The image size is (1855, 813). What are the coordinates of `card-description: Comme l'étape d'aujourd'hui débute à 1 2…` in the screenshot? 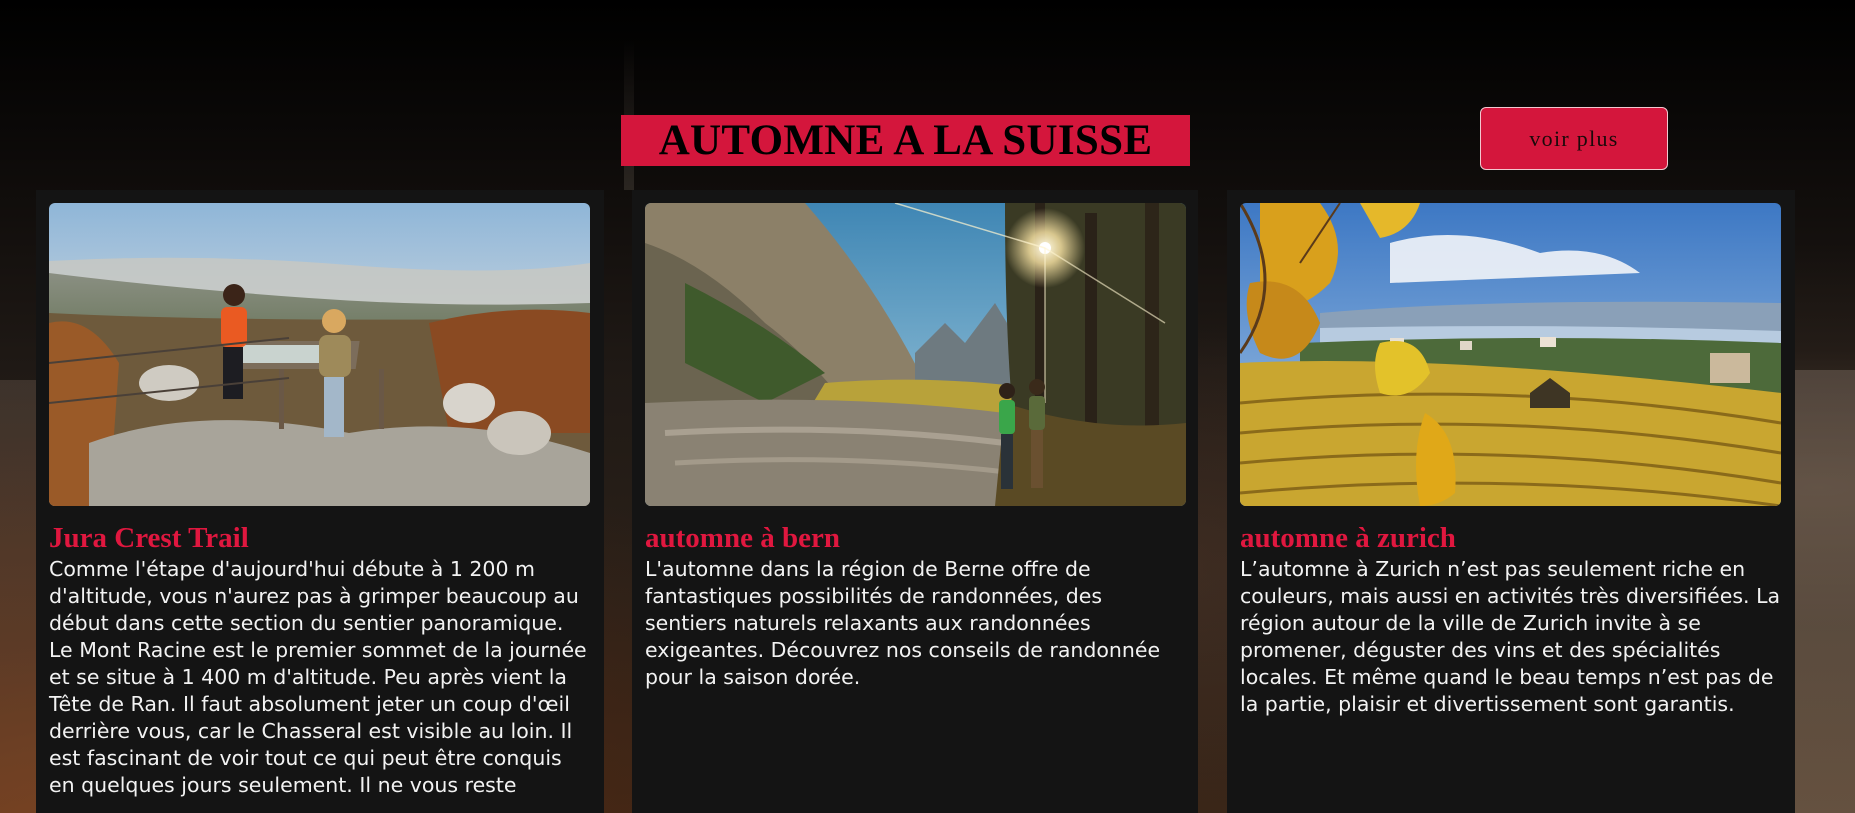 It's located at (318, 677).